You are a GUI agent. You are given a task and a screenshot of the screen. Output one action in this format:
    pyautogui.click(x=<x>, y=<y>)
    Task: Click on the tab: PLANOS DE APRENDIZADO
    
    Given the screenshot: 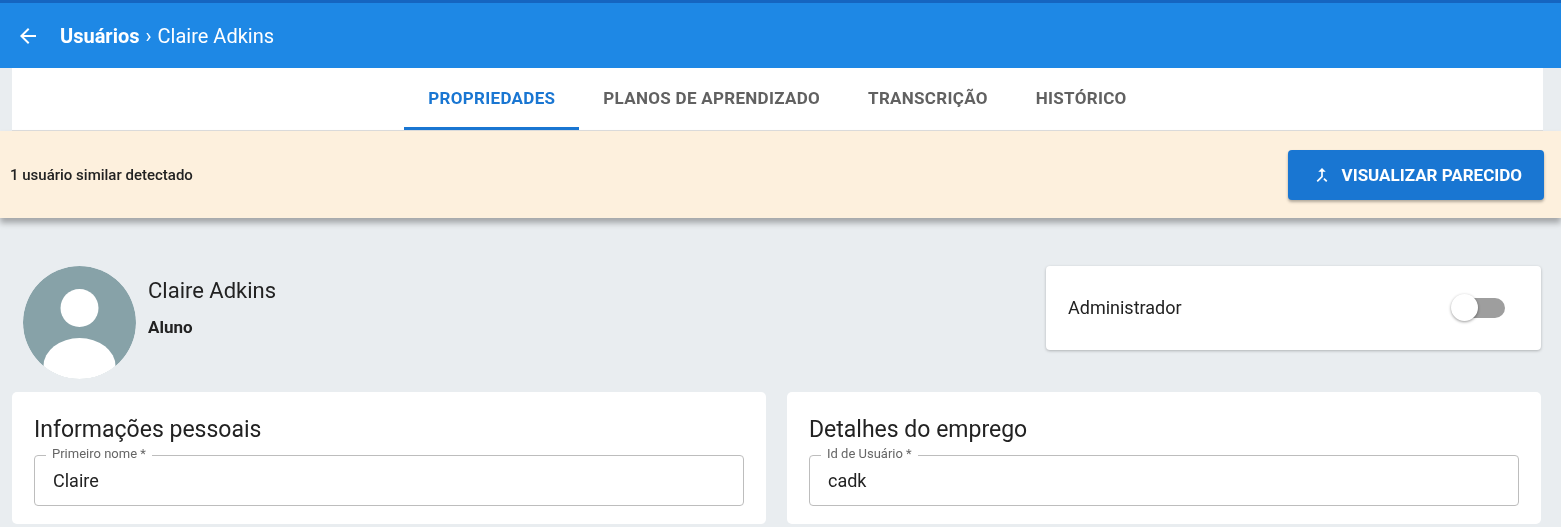 What is the action you would take?
    pyautogui.click(x=712, y=99)
    